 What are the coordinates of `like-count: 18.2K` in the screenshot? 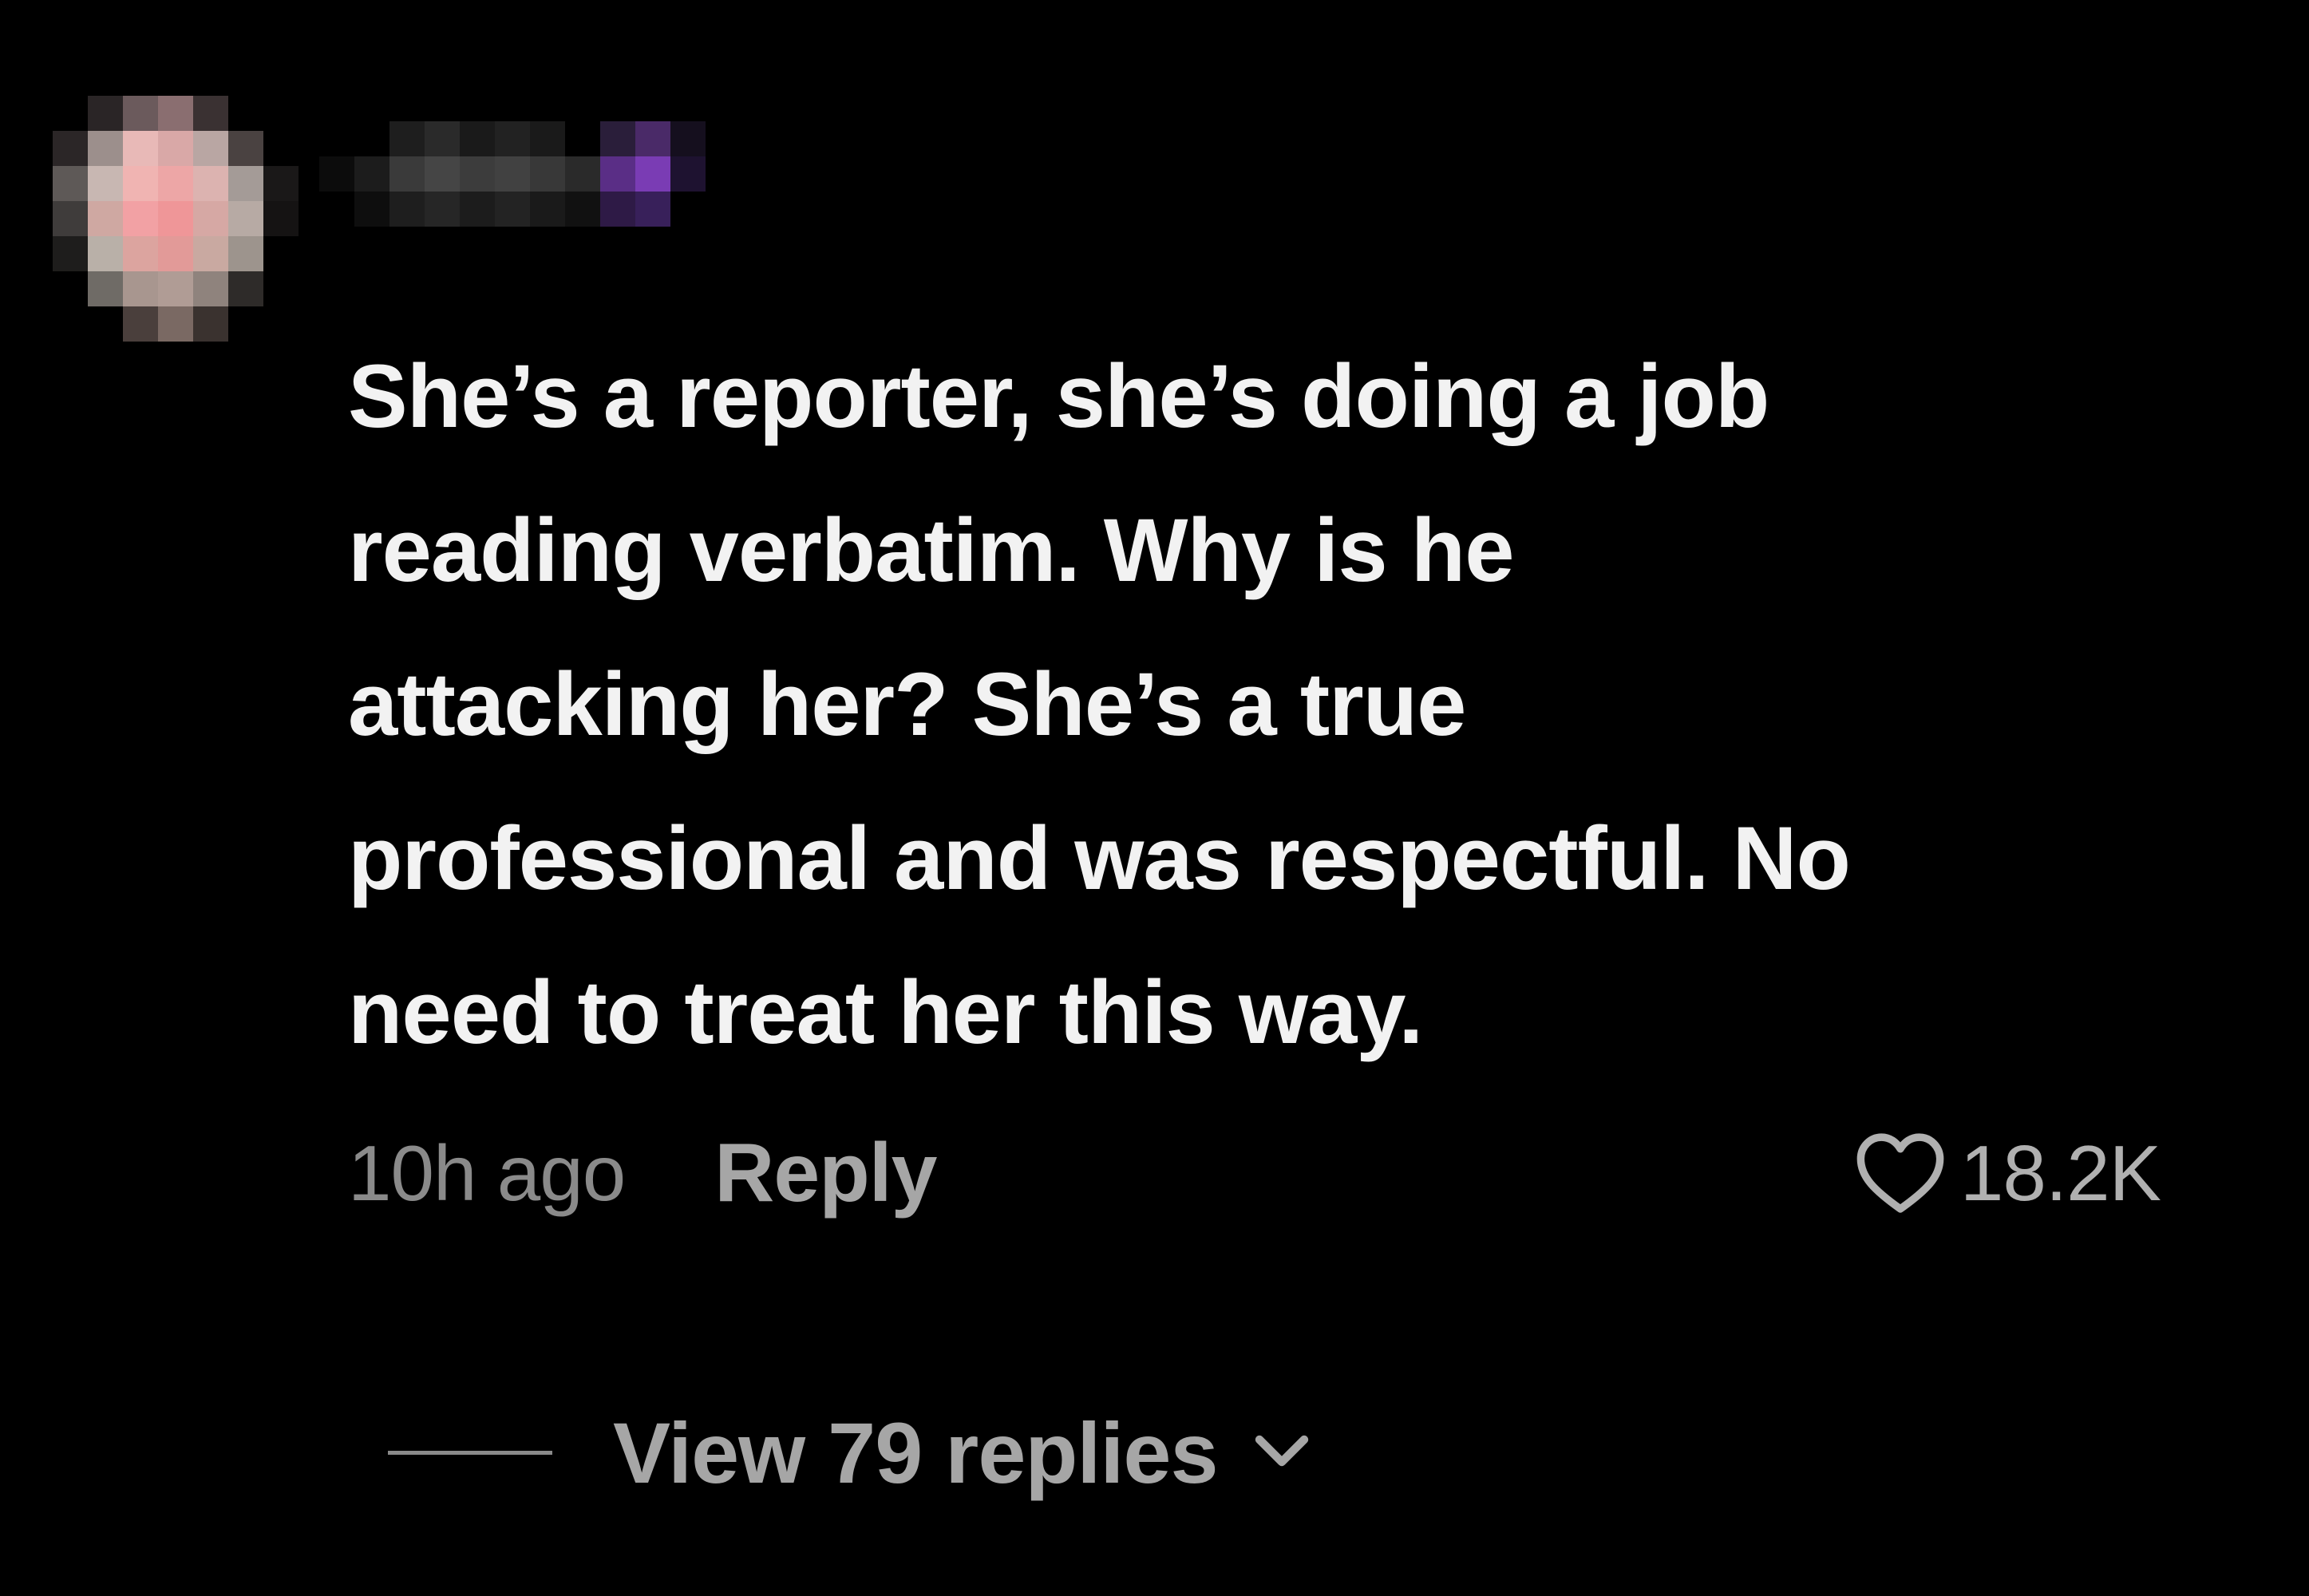 It's located at (2060, 1172).